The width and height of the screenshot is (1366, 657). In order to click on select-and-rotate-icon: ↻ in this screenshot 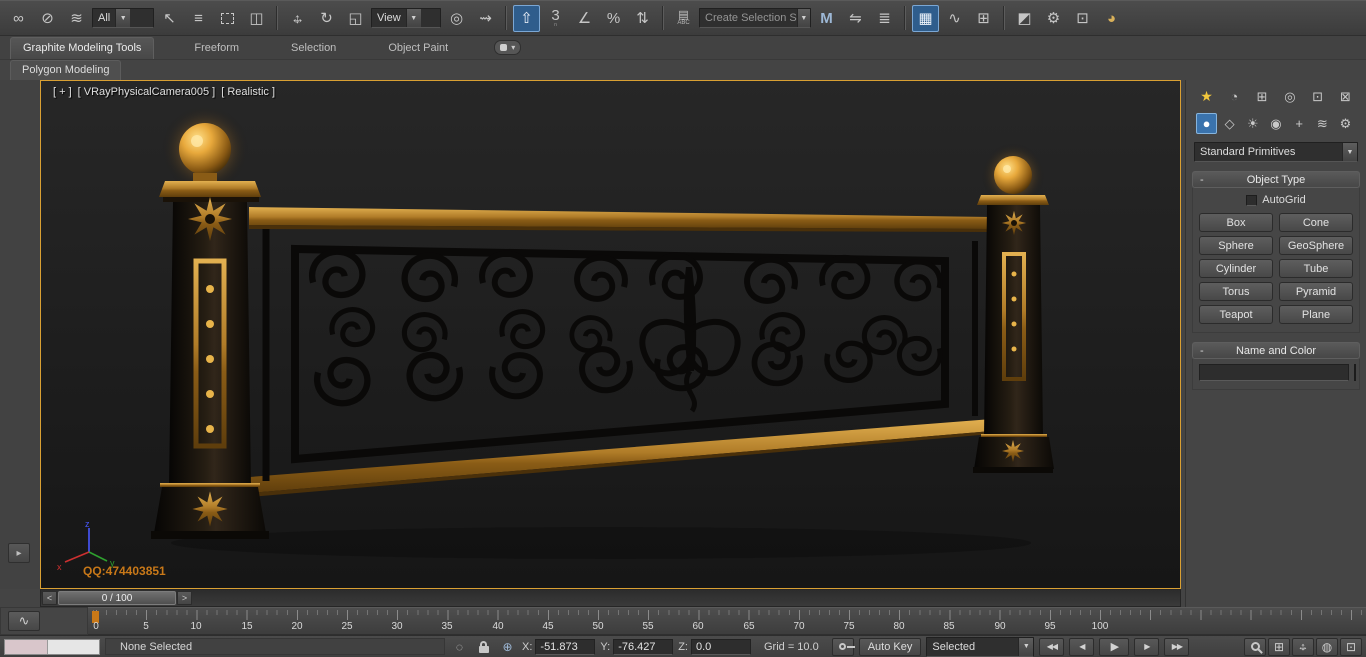, I will do `click(326, 18)`.